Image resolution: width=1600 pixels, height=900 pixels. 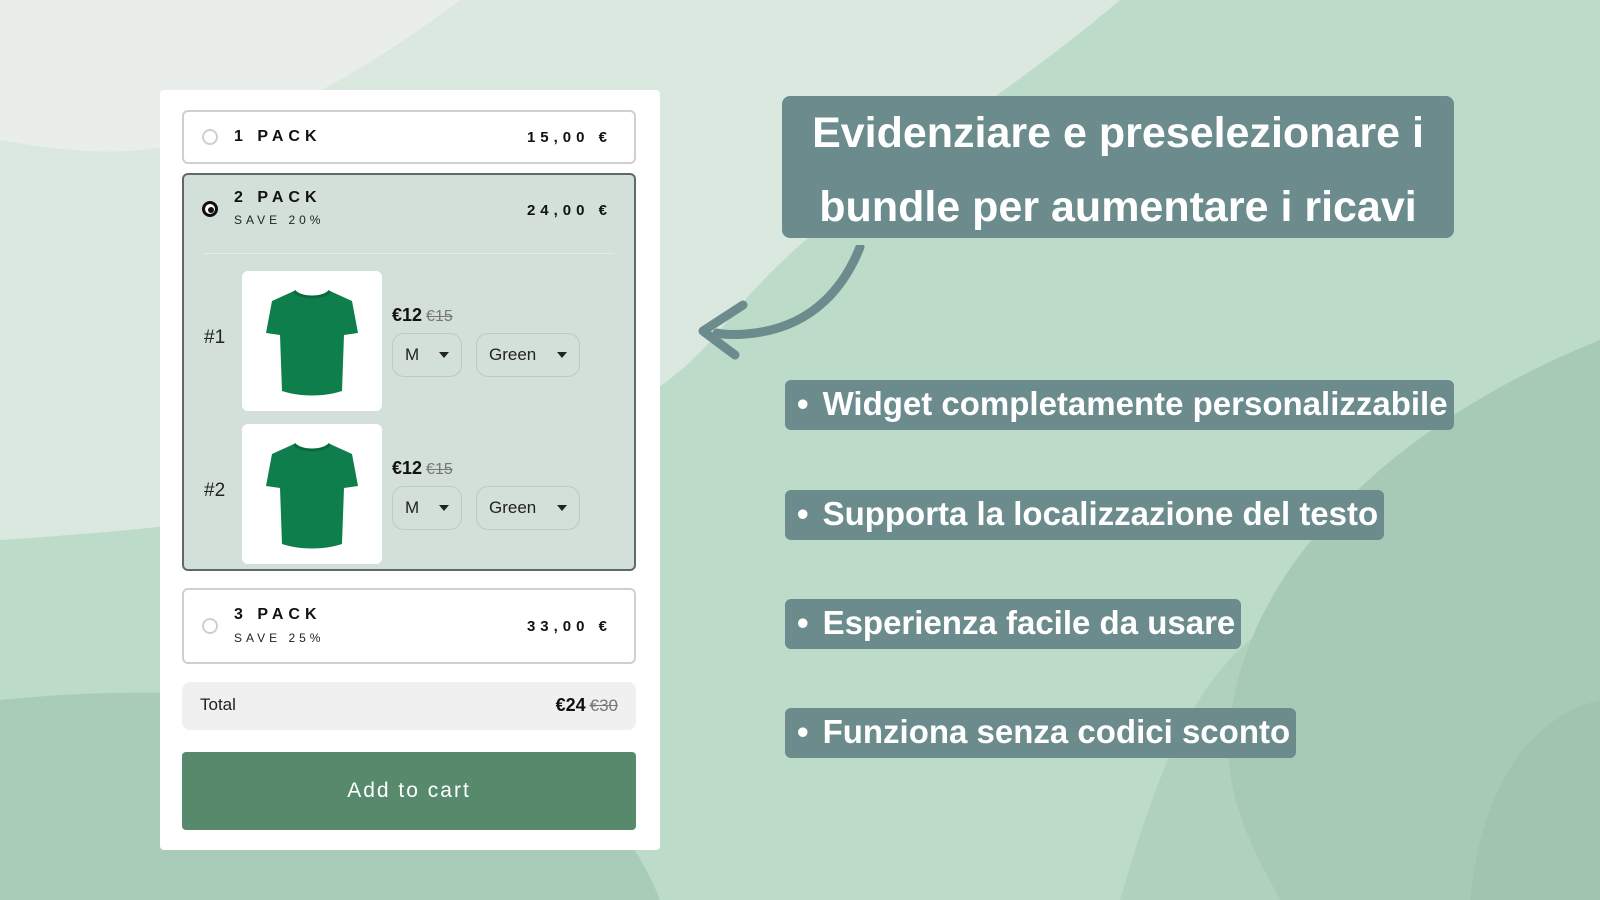 What do you see at coordinates (587, 705) in the screenshot?
I see `total-price: €24 €30` at bounding box center [587, 705].